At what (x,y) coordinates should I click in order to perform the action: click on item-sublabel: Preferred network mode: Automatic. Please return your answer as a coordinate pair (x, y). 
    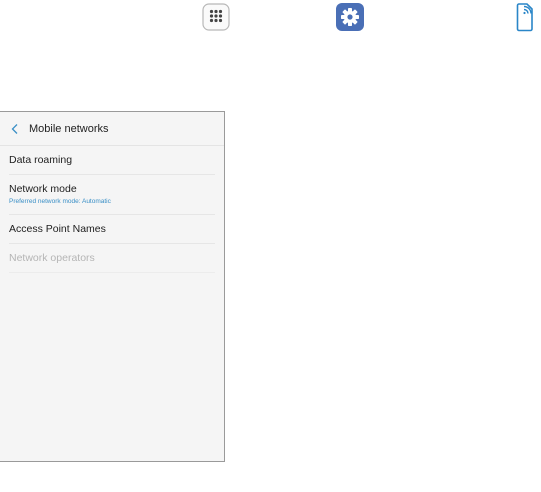
    Looking at the image, I should click on (60, 201).